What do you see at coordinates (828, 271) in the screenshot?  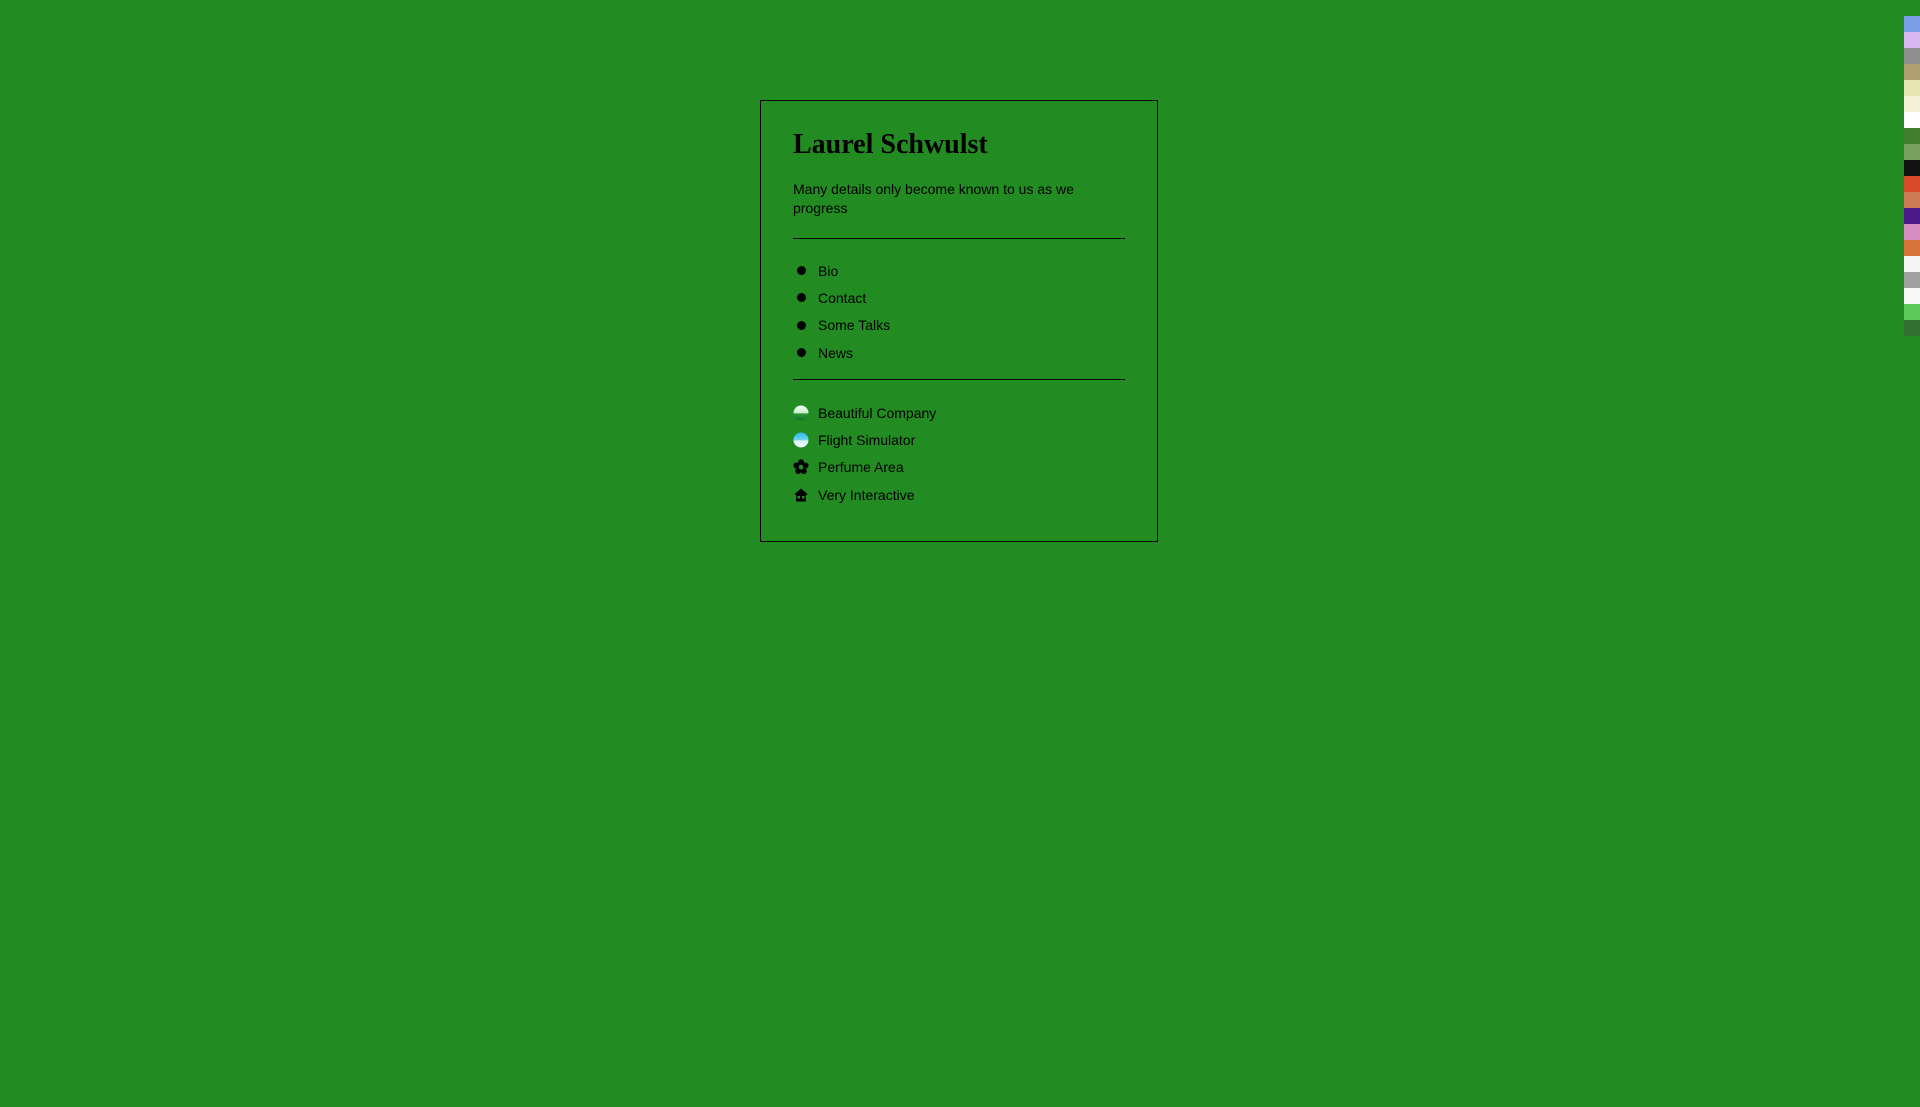 I see `nav-link-bio: Bio` at bounding box center [828, 271].